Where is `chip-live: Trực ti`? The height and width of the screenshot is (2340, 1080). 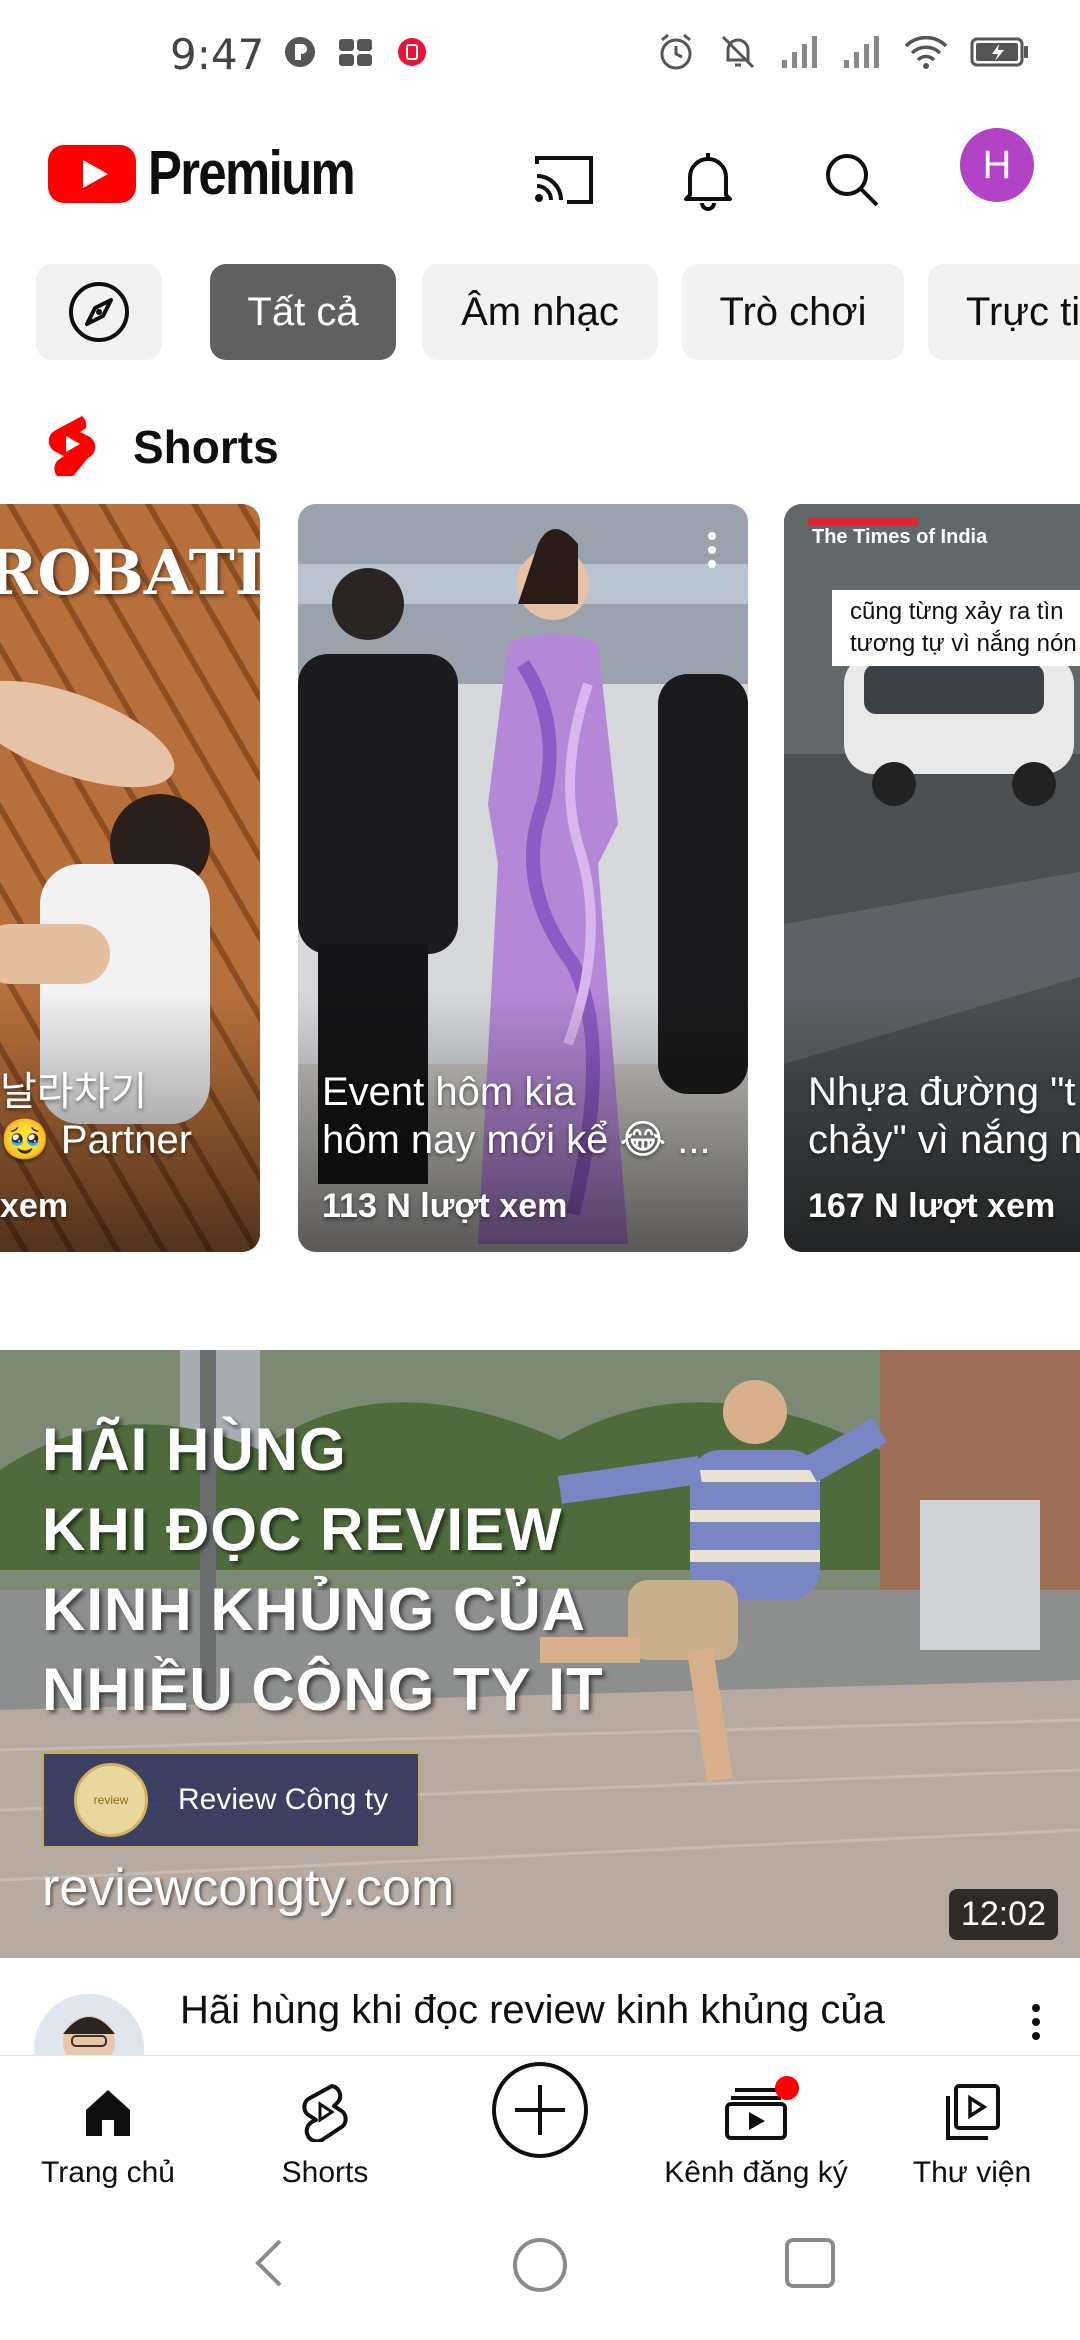
chip-live: Trực ti is located at coordinates (1004, 312).